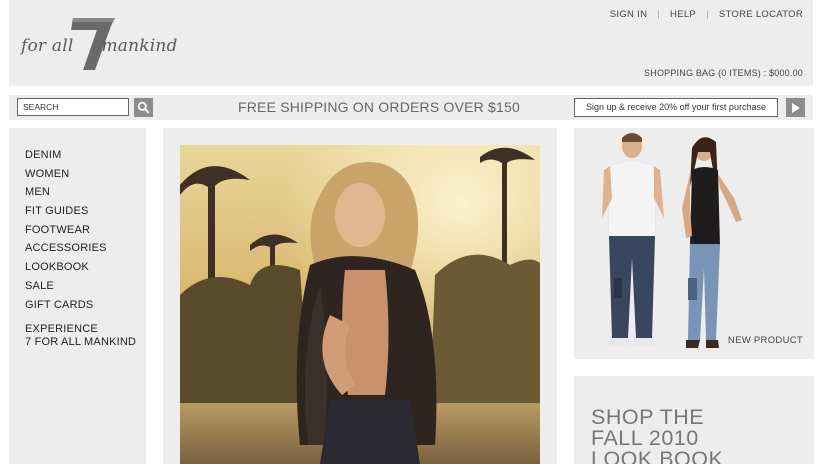 The width and height of the screenshot is (822, 464). Describe the element at coordinates (761, 14) in the screenshot. I see `store-locator-link: STORE LOCATOR` at that location.